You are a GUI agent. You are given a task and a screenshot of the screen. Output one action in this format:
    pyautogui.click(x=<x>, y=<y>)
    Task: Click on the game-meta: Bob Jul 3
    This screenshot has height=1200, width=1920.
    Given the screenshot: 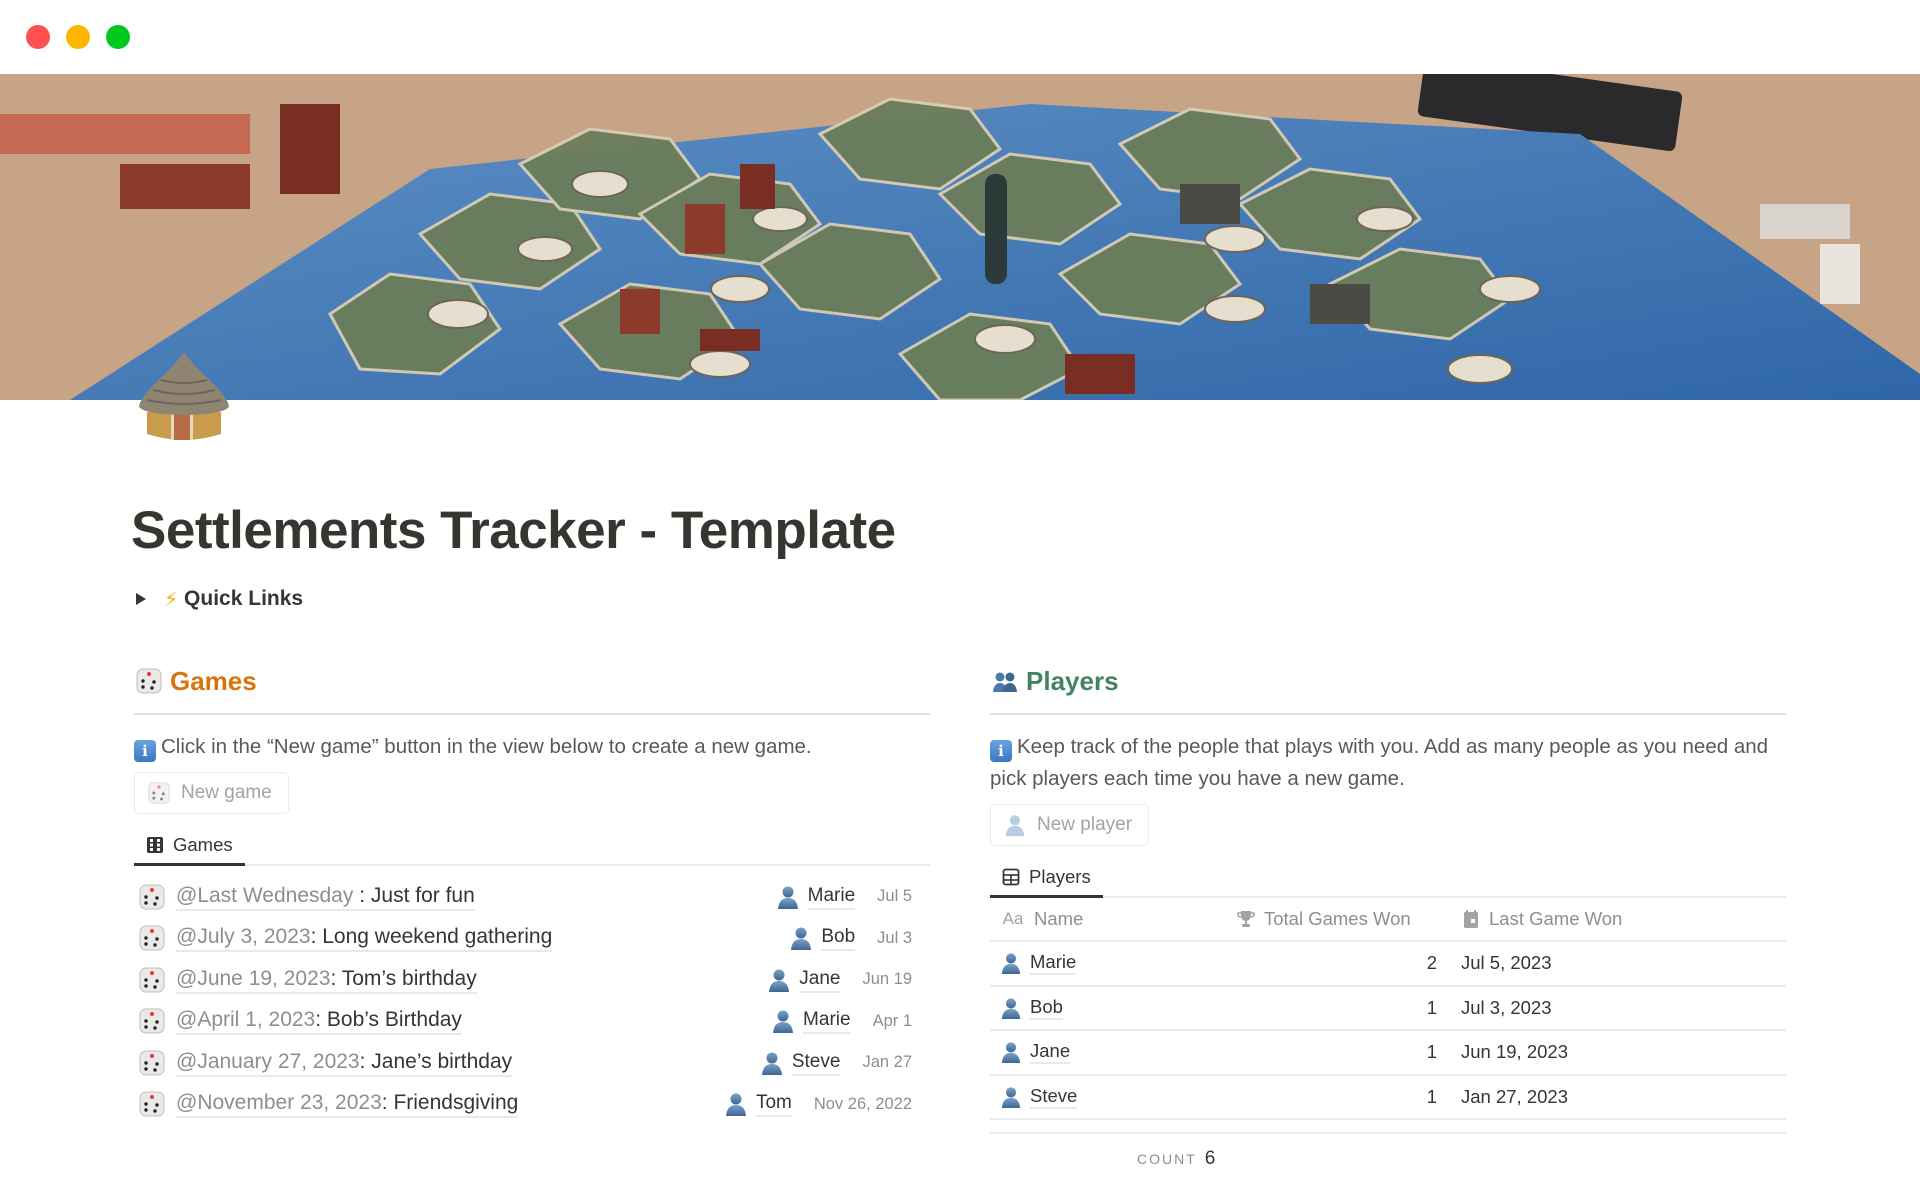 What is the action you would take?
    pyautogui.click(x=850, y=938)
    